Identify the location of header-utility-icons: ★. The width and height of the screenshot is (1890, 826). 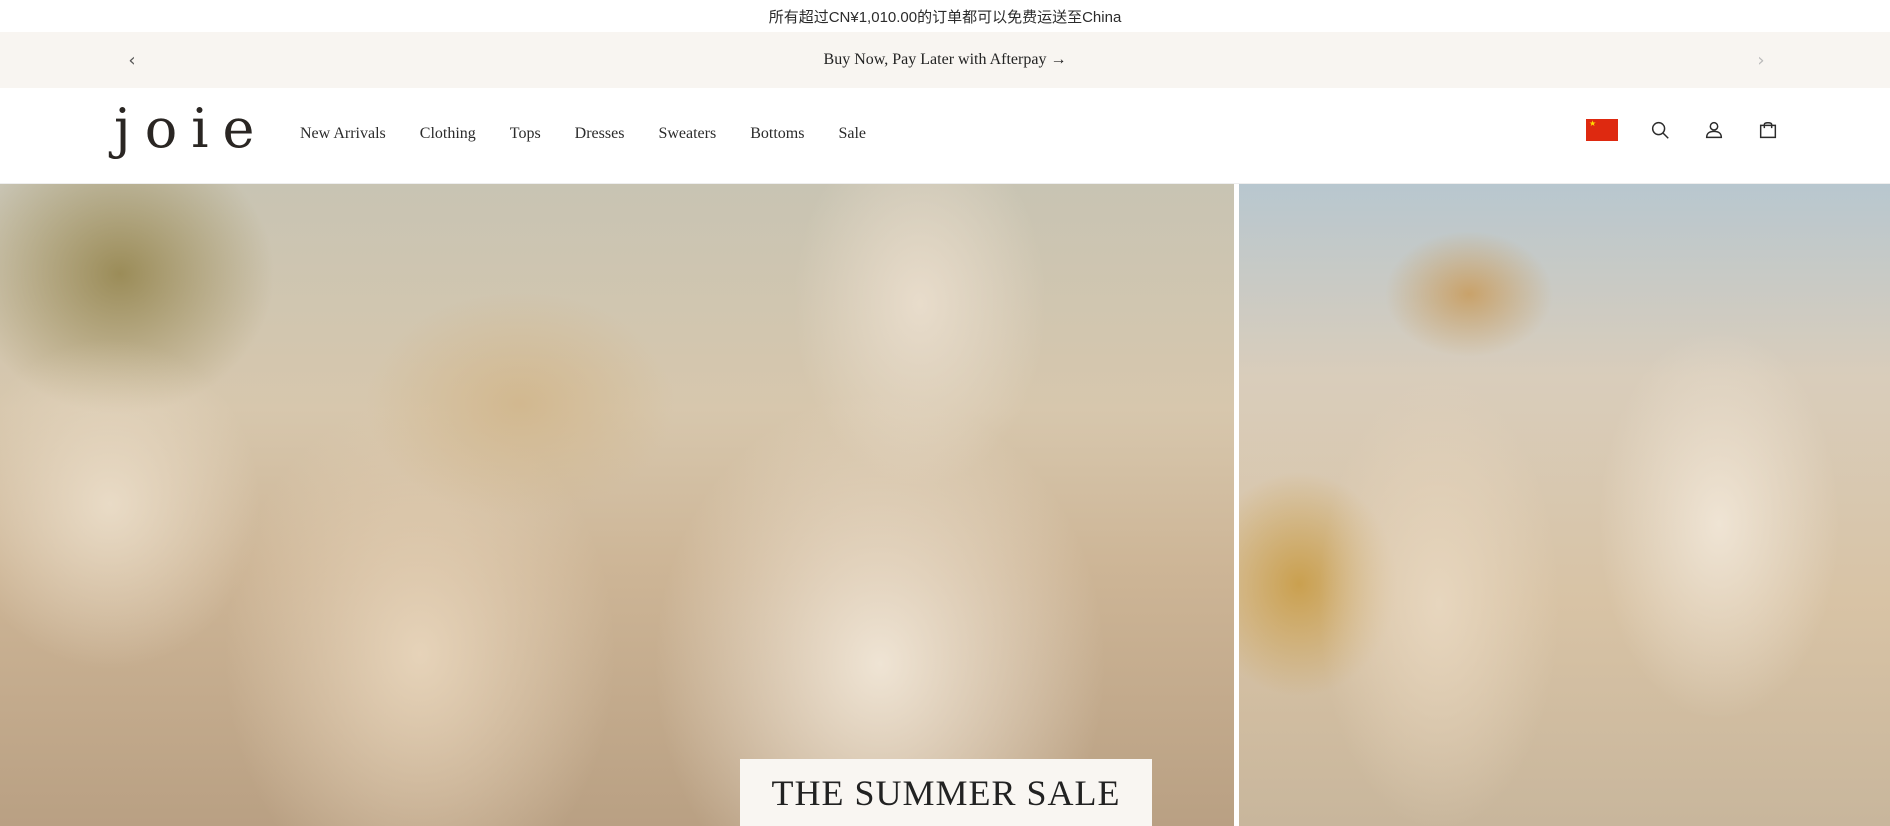
(1698, 130).